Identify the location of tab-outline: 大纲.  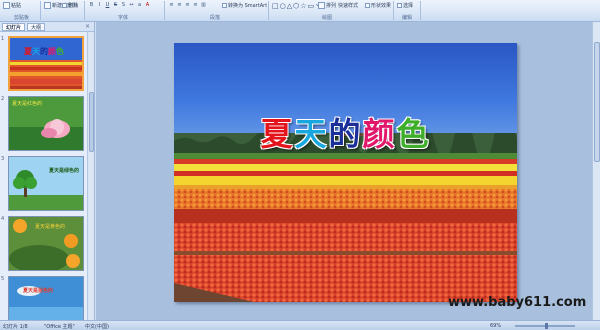
(36, 26).